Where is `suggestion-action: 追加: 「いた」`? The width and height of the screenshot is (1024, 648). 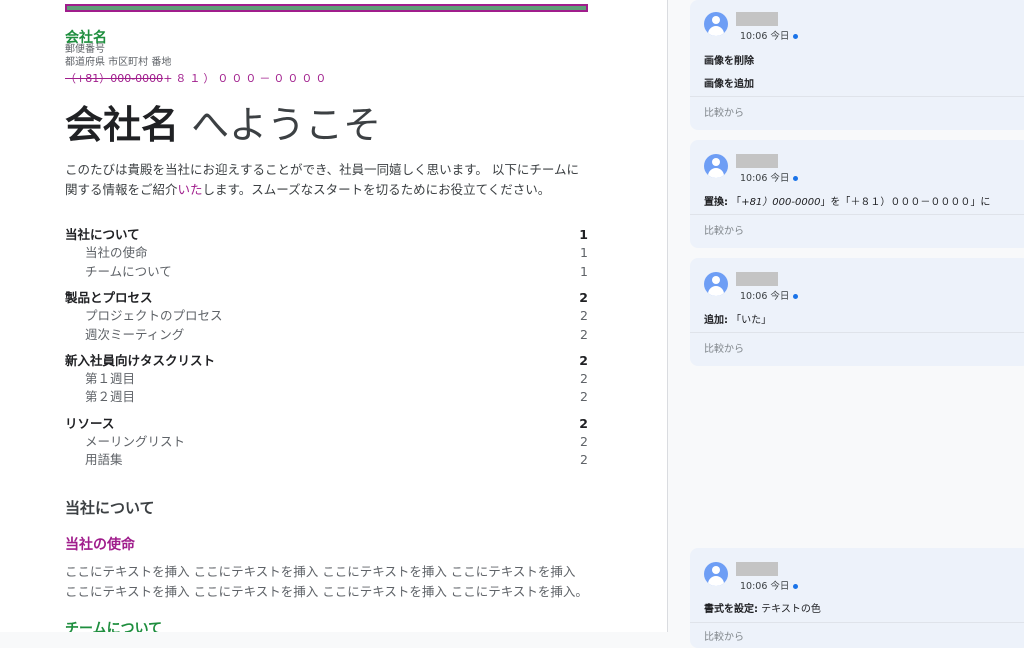
suggestion-action: 追加: 「いた」 is located at coordinates (738, 320).